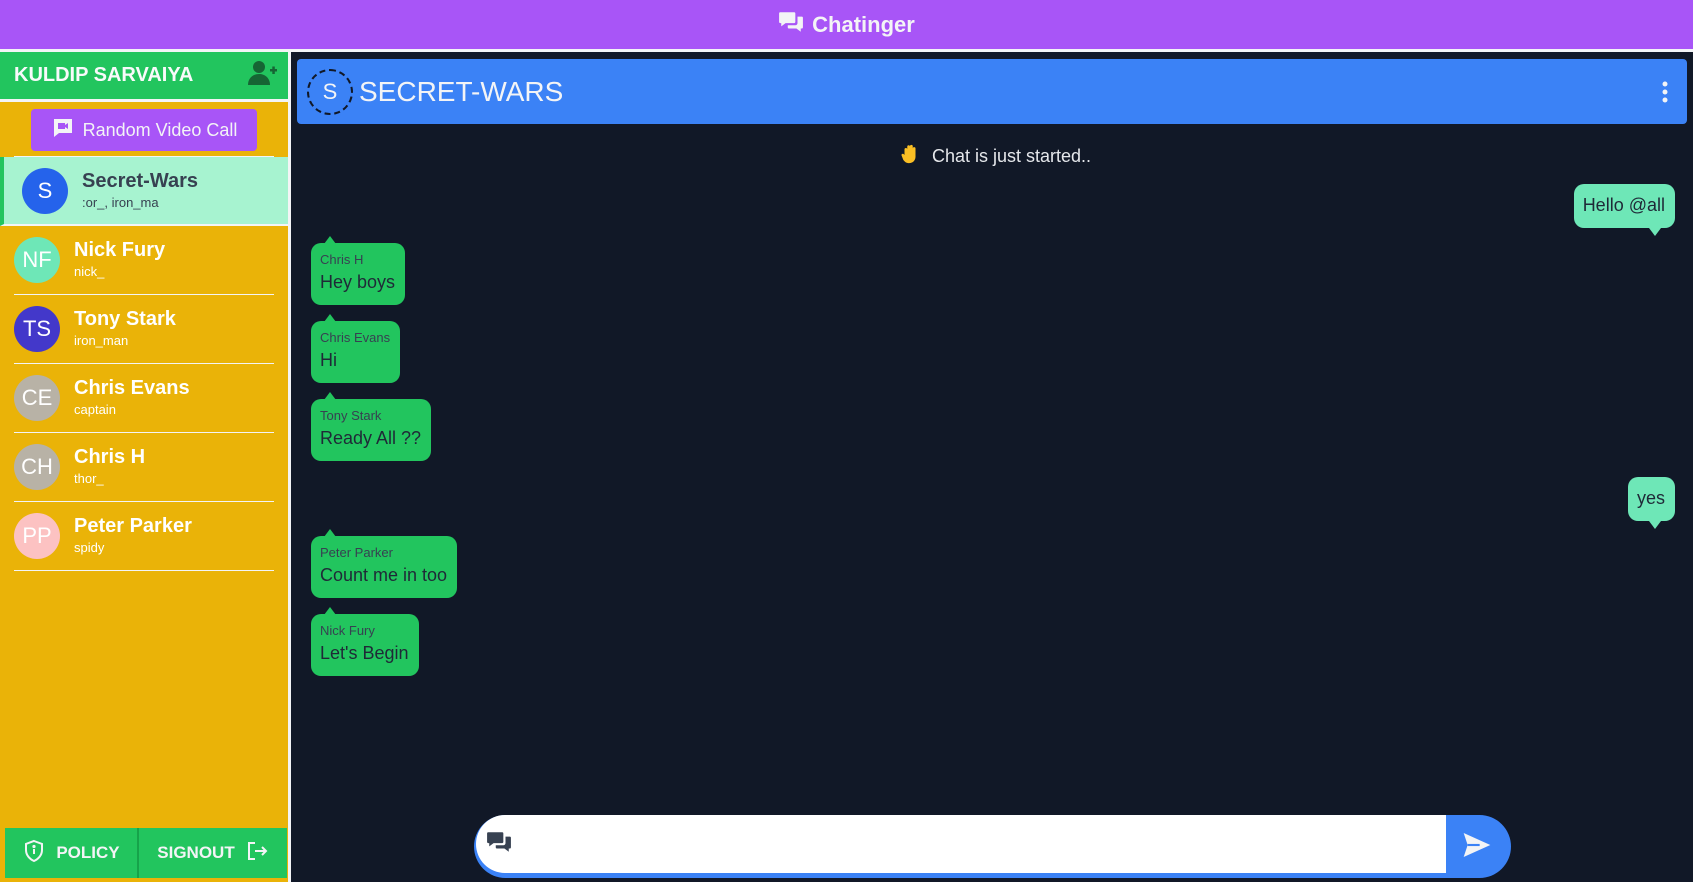  I want to click on sidebar-footer: POLICY SIGNOUT, so click(146, 853).